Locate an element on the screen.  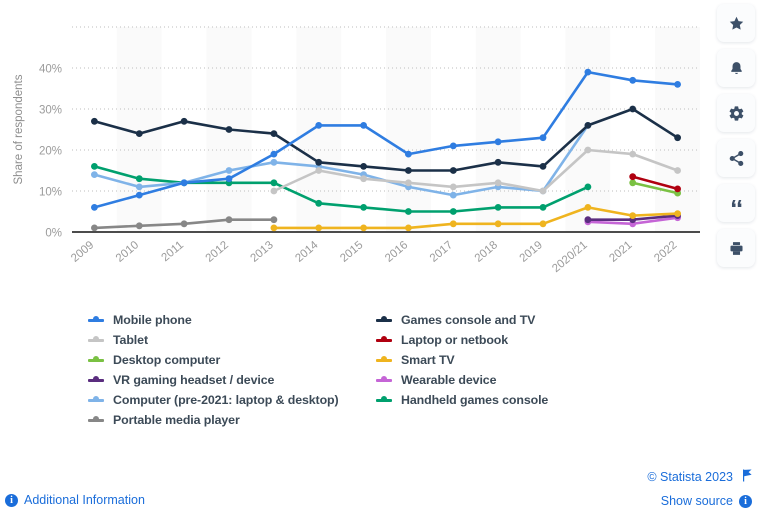
citation-button is located at coordinates (736, 203).